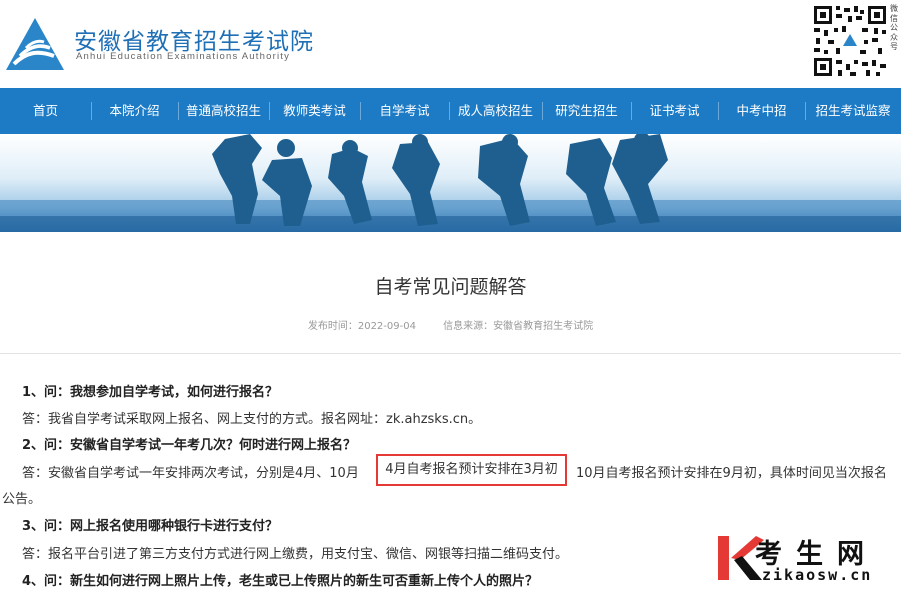 The width and height of the screenshot is (901, 592). I want to click on qr-code-icon, so click(850, 41).